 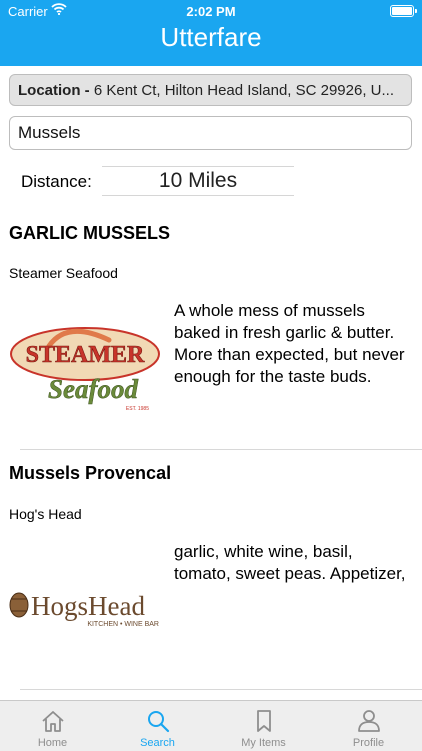 I want to click on page-title: Utterfare, so click(x=211, y=37).